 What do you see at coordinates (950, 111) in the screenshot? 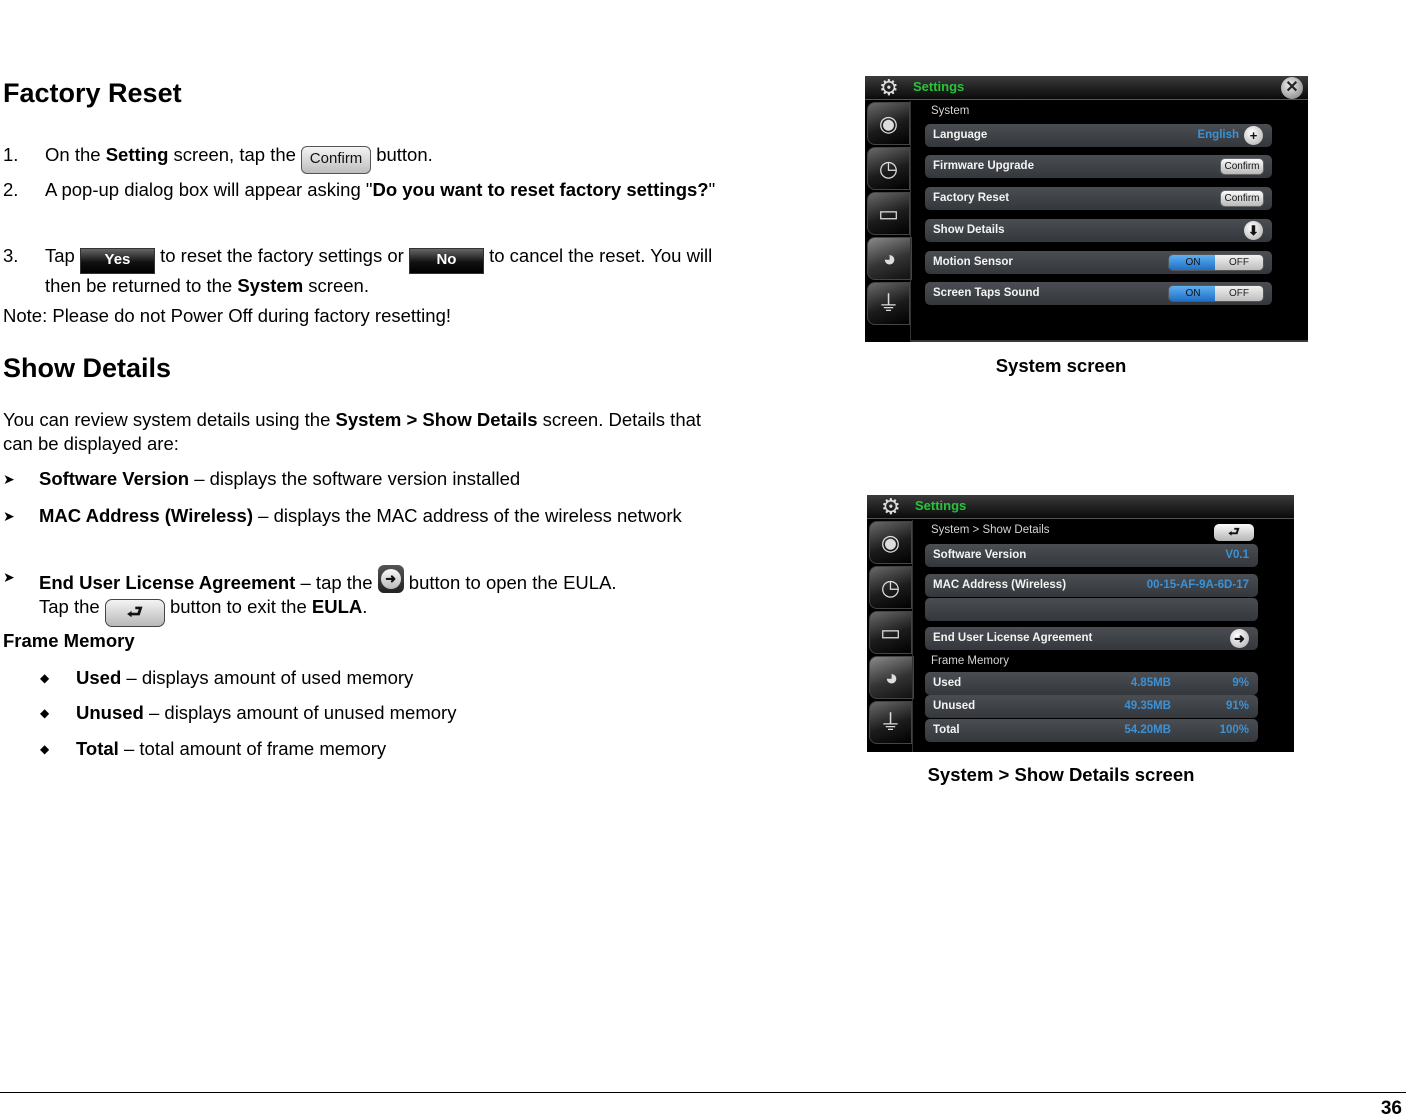
I see `section-heading: System` at bounding box center [950, 111].